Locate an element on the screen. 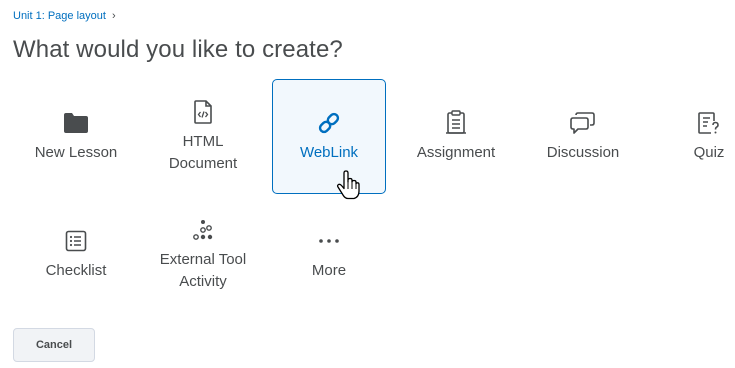 Image resolution: width=735 pixels, height=368 pixels. link-icon is located at coordinates (329, 123).